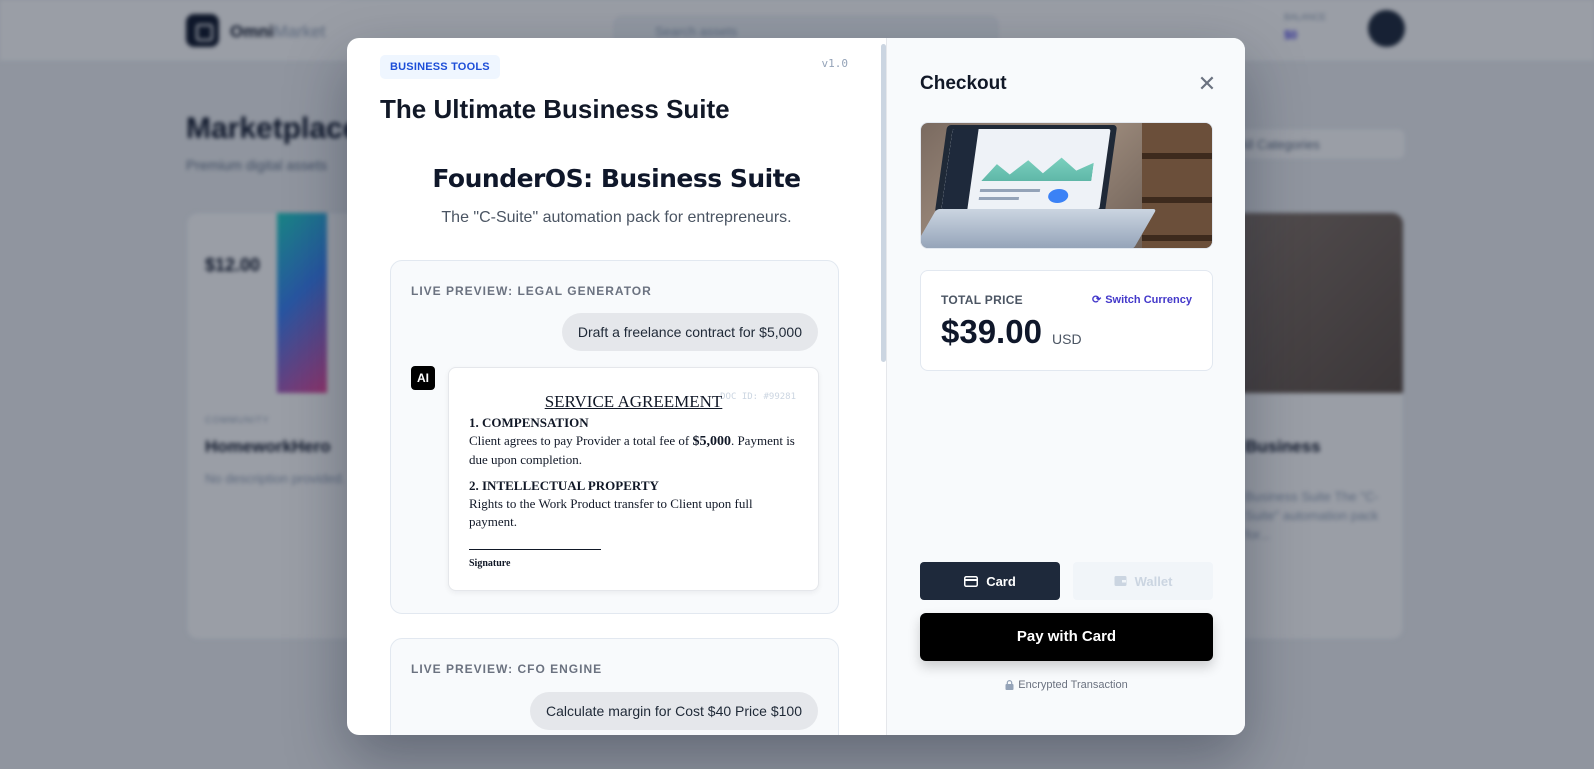  What do you see at coordinates (1001, 581) in the screenshot?
I see `tab-card-label: Card` at bounding box center [1001, 581].